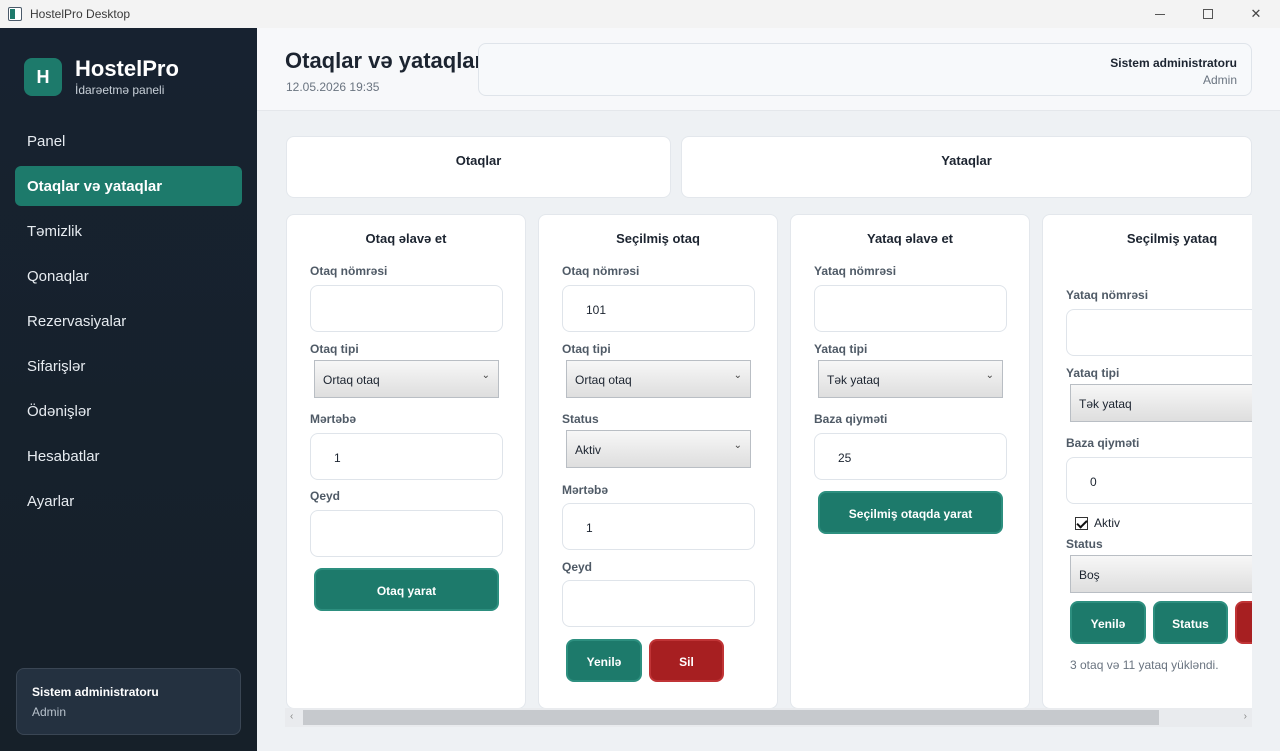 The image size is (1280, 751). What do you see at coordinates (384, 60) in the screenshot?
I see `page-title: Otaqlar və yataqlar` at bounding box center [384, 60].